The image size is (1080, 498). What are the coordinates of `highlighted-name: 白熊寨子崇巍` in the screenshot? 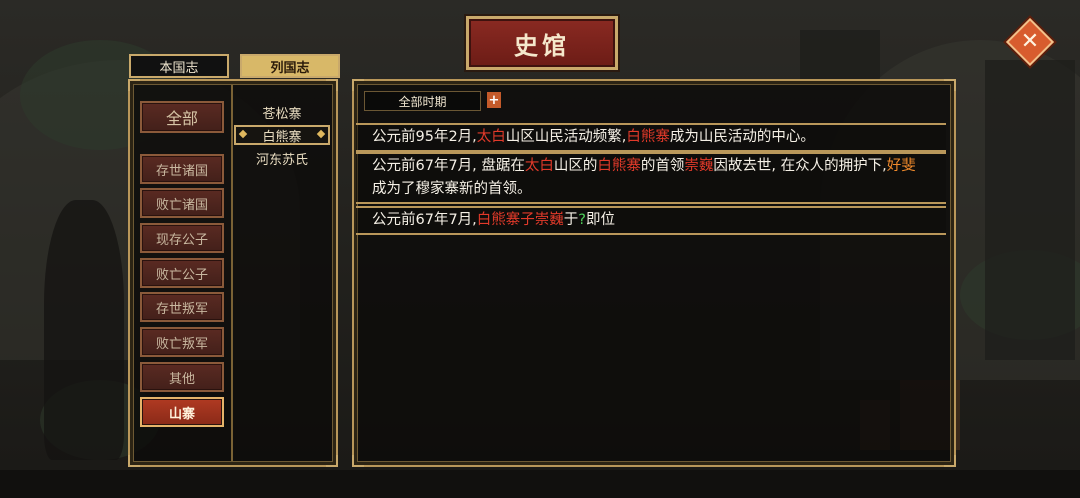 It's located at (520, 220).